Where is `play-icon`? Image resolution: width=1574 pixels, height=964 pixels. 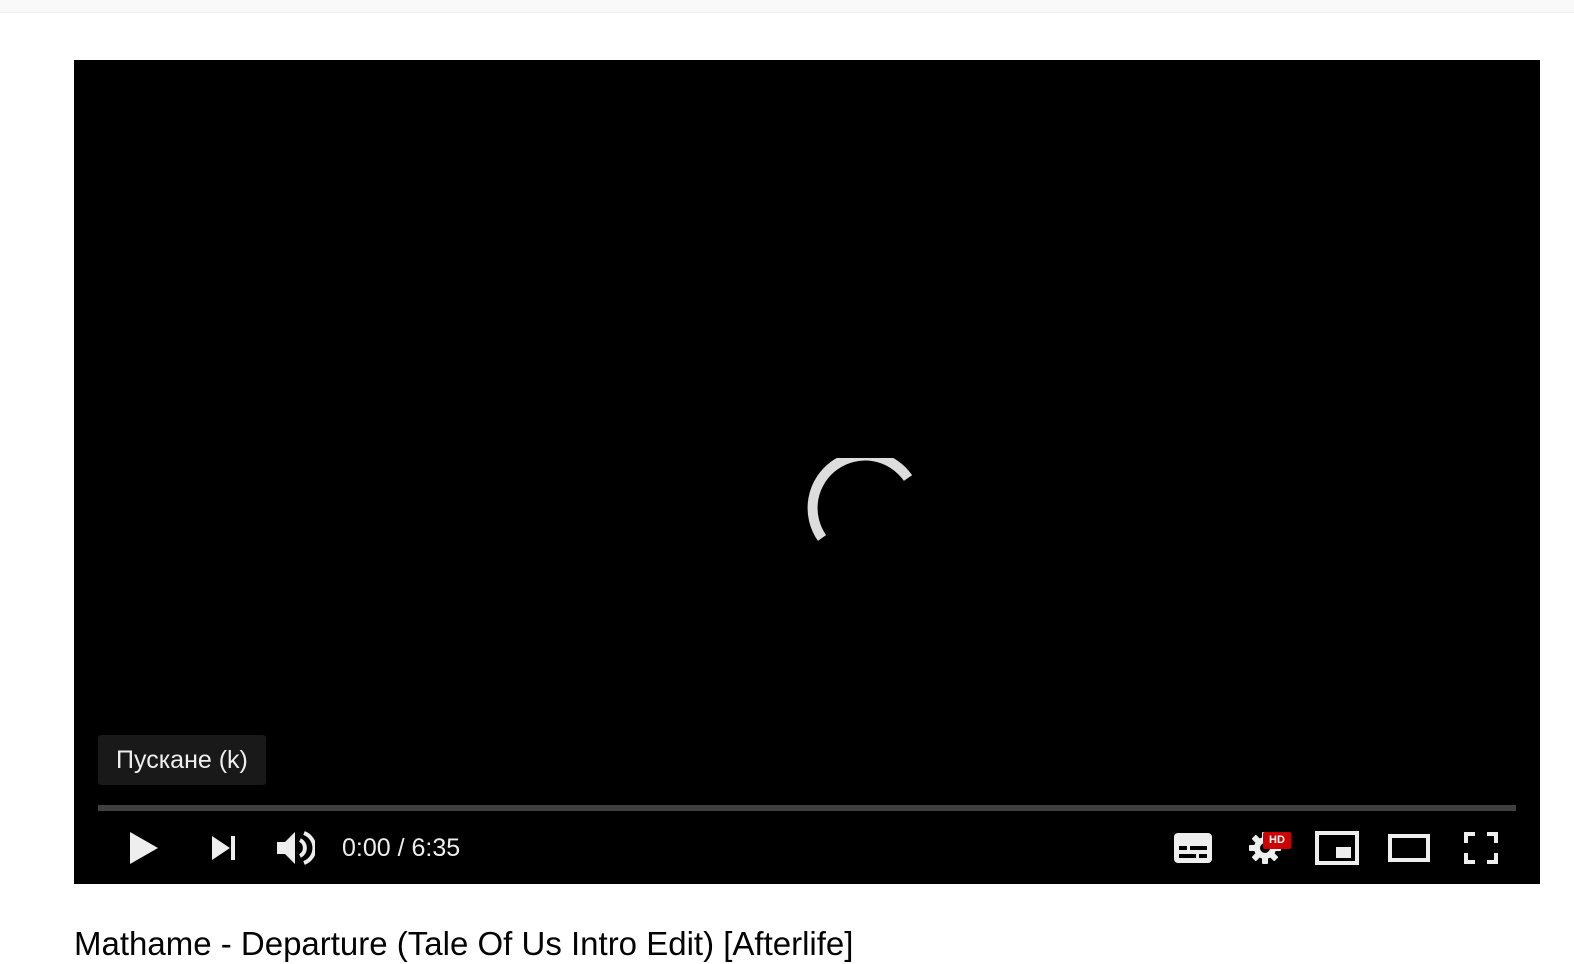
play-icon is located at coordinates (144, 848).